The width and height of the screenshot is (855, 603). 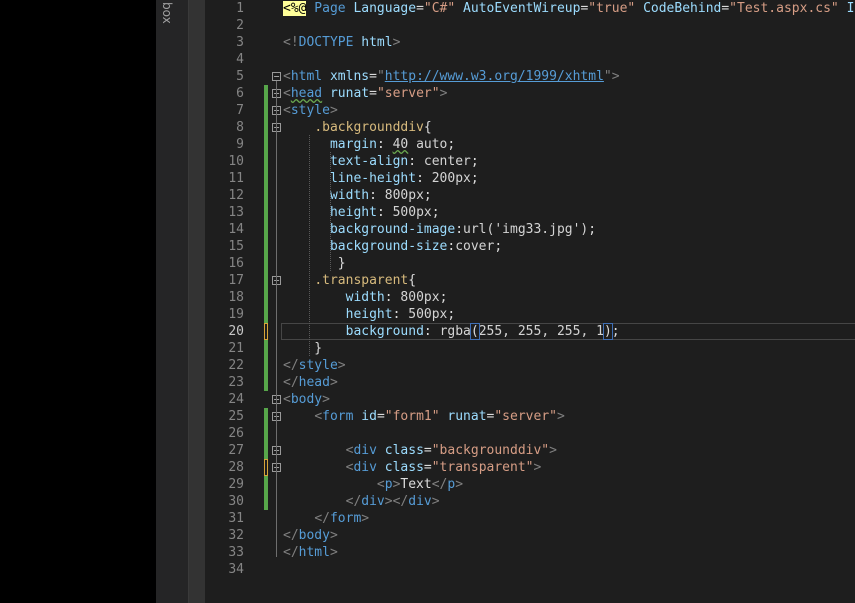 I want to click on code-text: background-size:cover;, so click(x=416, y=246).